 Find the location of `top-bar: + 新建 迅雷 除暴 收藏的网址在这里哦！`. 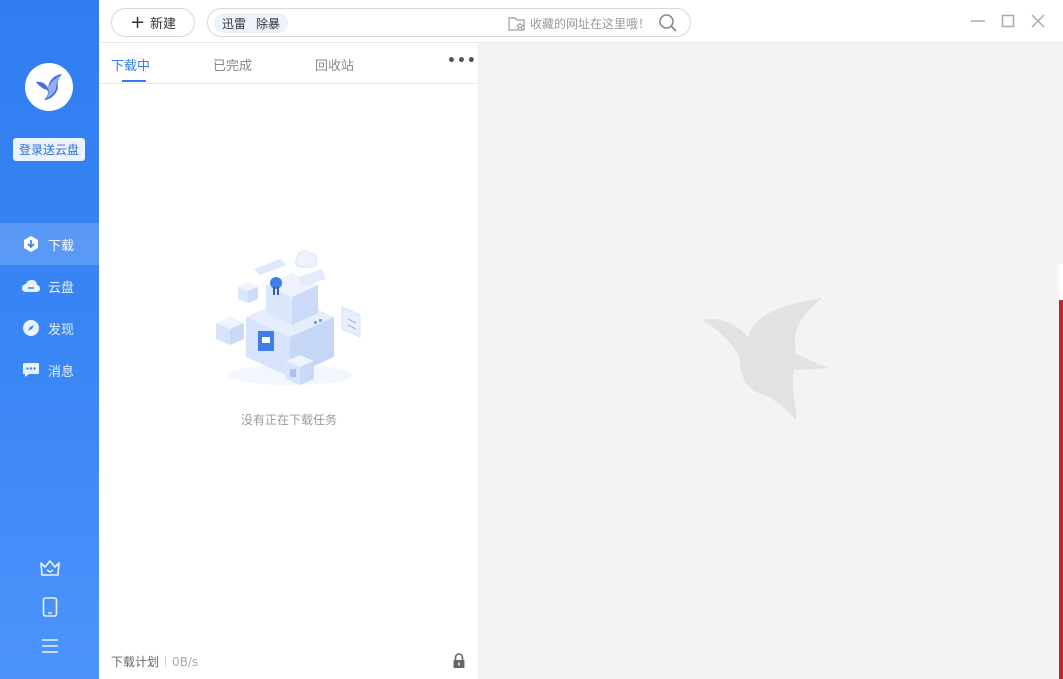

top-bar: + 新建 迅雷 除暴 收藏的网址在这里哦！ is located at coordinates (581, 21).